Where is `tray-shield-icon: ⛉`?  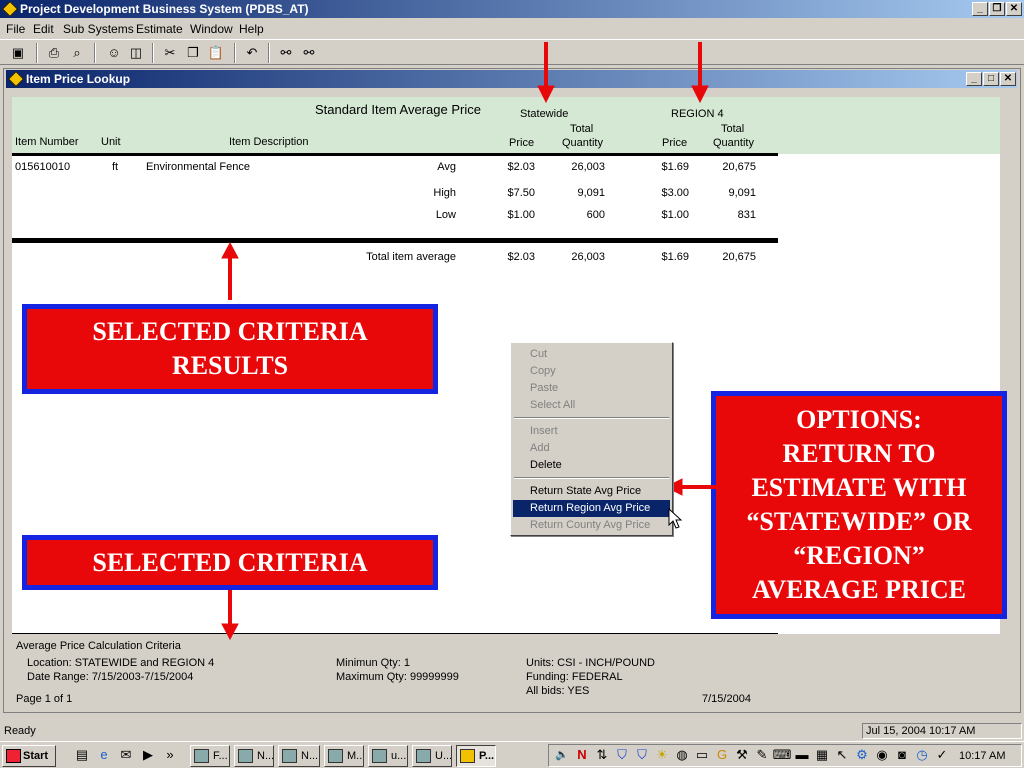 tray-shield-icon: ⛉ is located at coordinates (622, 755).